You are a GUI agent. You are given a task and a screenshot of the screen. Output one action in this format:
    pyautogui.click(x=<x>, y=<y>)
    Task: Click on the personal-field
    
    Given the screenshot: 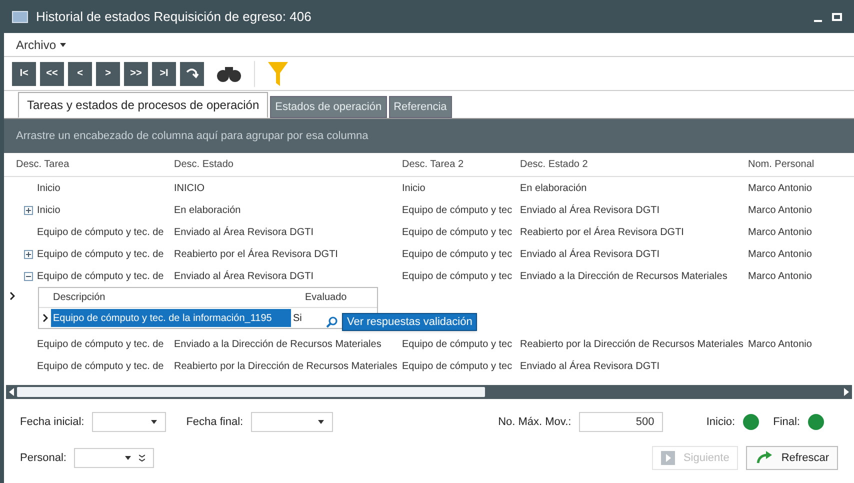 What is the action you would take?
    pyautogui.click(x=114, y=458)
    